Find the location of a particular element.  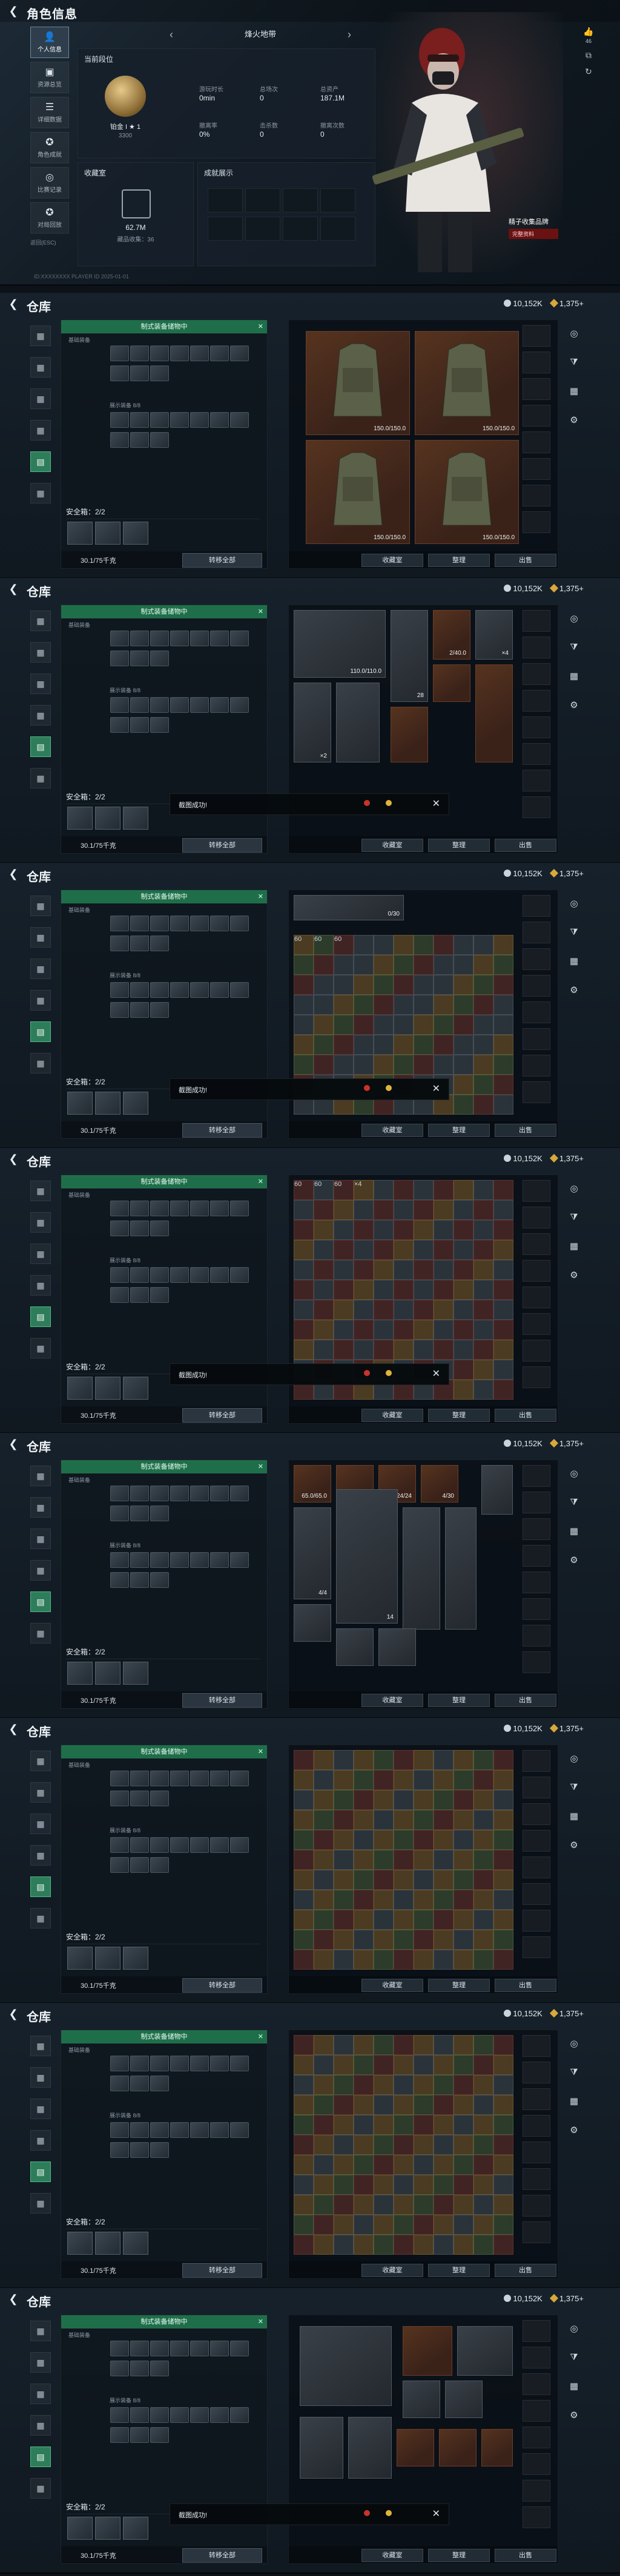

filter-icon: ⧩ is located at coordinates (574, 1502).